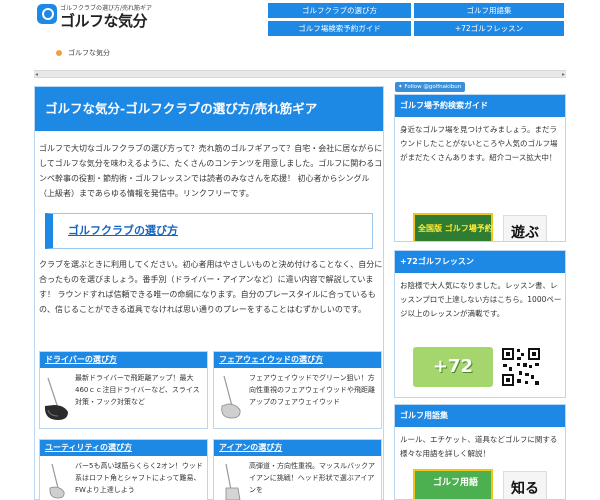  Describe the element at coordinates (60, 479) in the screenshot. I see `utility-image` at that location.